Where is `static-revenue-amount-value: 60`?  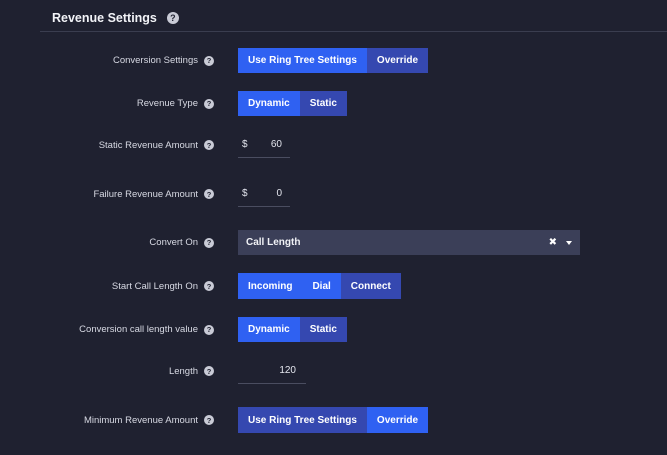 static-revenue-amount-value: 60 is located at coordinates (275, 144).